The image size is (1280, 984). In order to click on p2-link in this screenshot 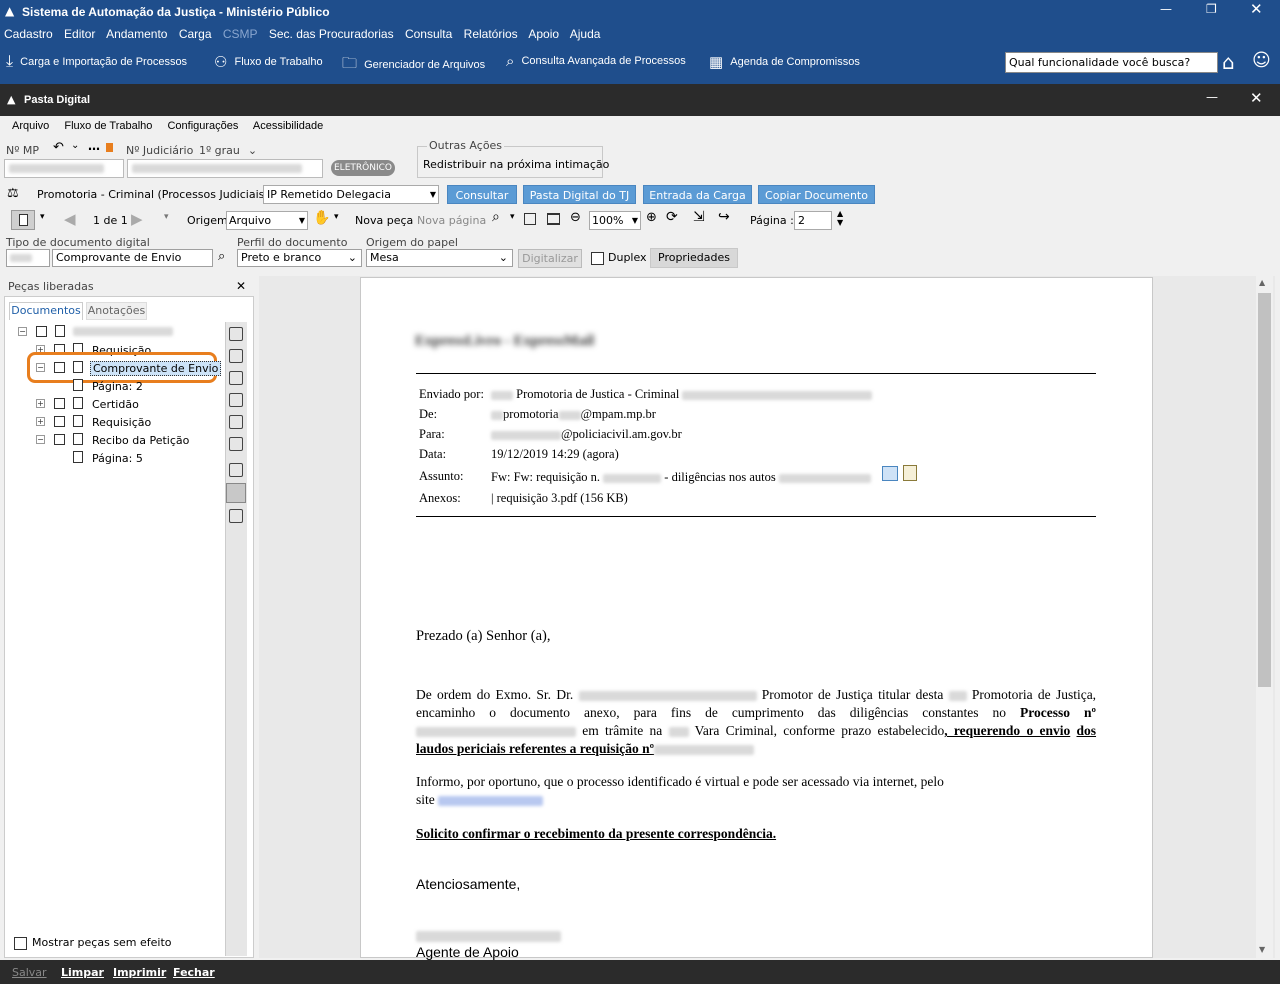, I will do `click(491, 800)`.